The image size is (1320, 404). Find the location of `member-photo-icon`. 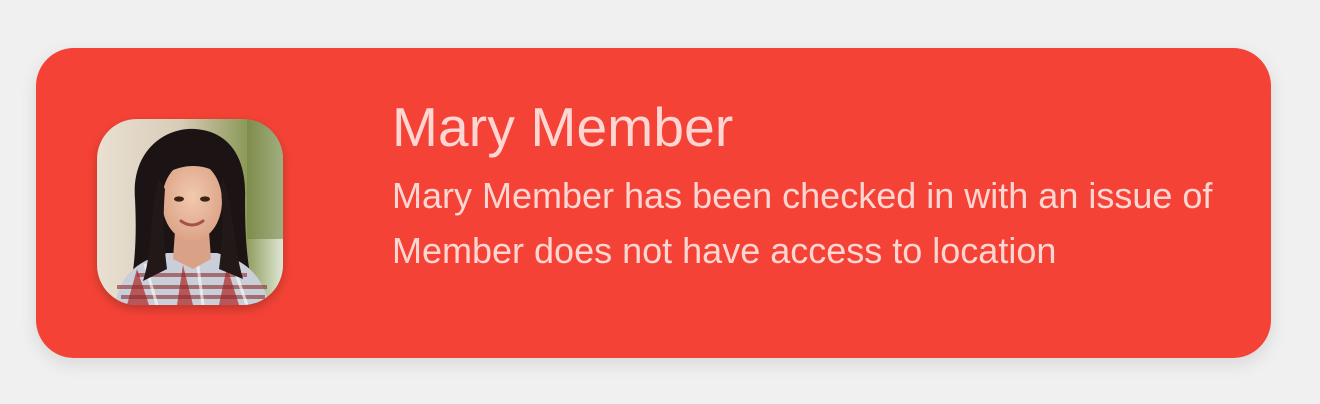

member-photo-icon is located at coordinates (190, 212).